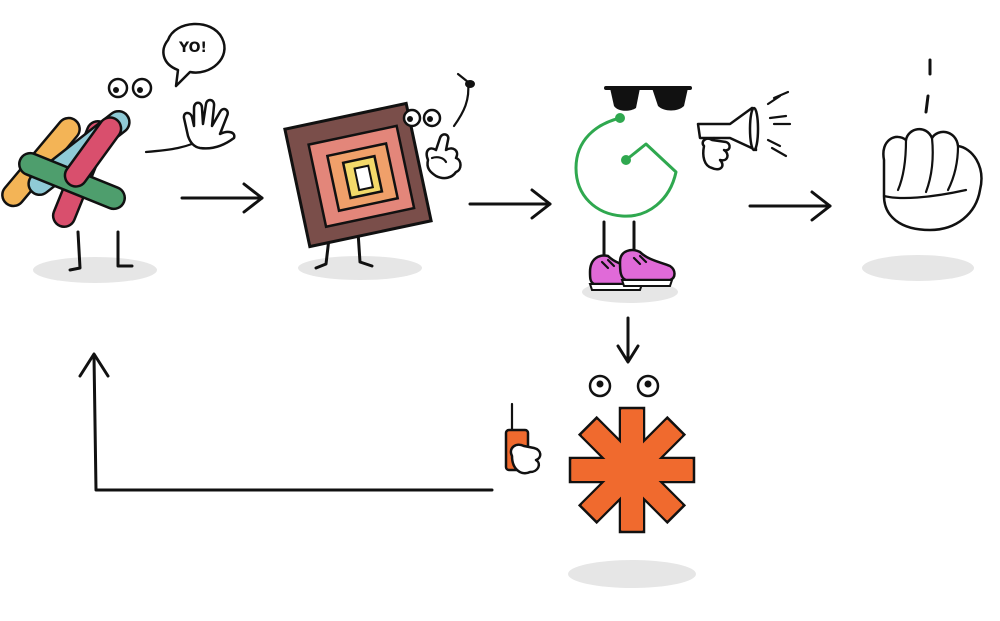  I want to click on g-dot-top, so click(620, 118).